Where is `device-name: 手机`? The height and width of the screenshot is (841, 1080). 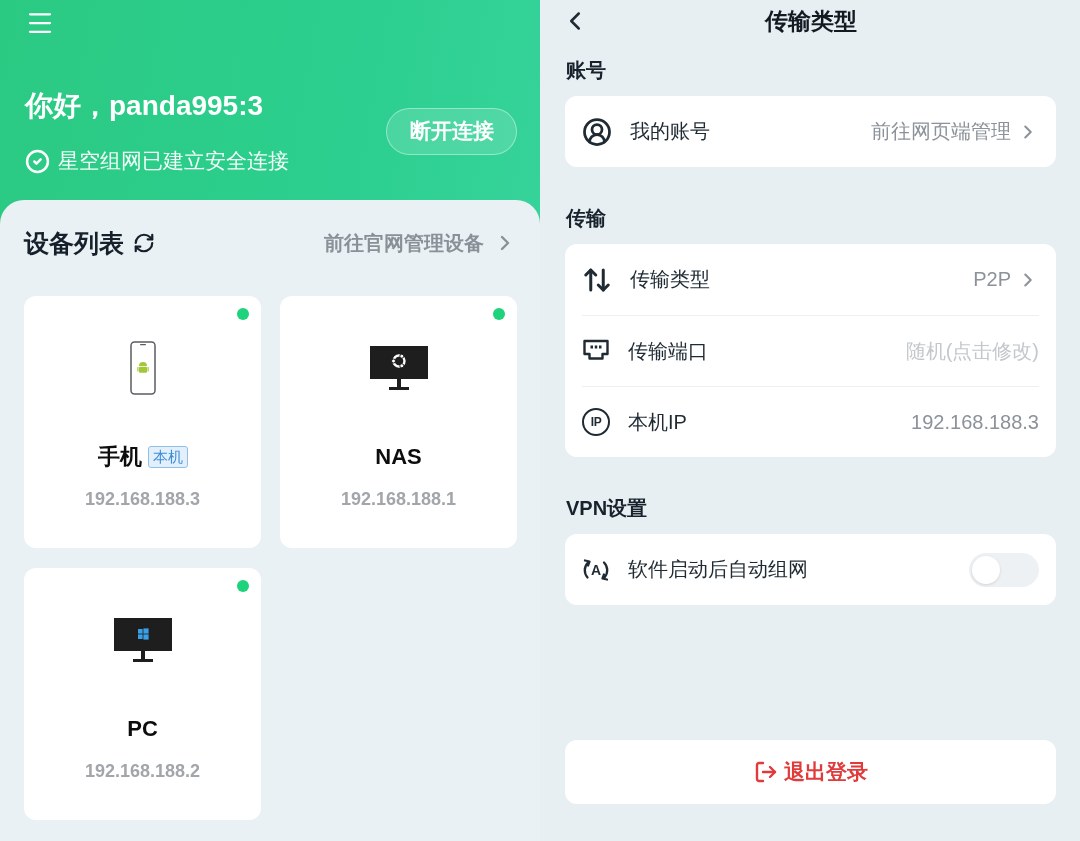
device-name: 手机 is located at coordinates (119, 457).